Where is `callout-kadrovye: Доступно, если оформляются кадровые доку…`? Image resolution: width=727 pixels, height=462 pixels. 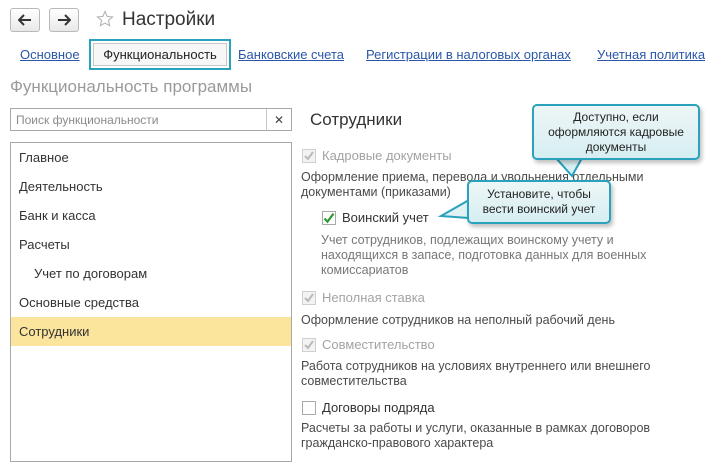 callout-kadrovye: Доступно, если оформляются кадровые доку… is located at coordinates (616, 132).